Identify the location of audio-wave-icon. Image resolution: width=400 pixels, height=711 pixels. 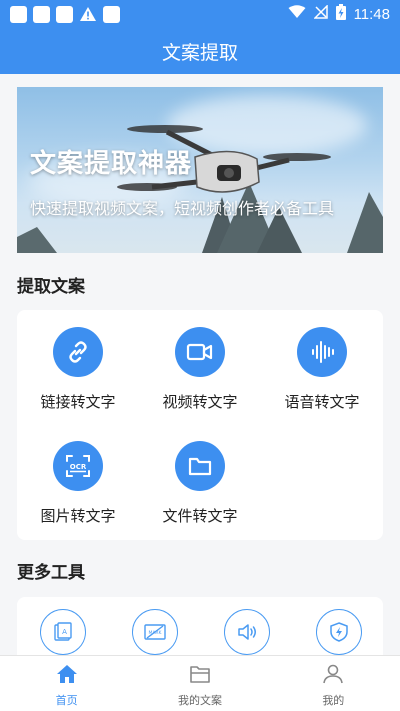
(322, 352).